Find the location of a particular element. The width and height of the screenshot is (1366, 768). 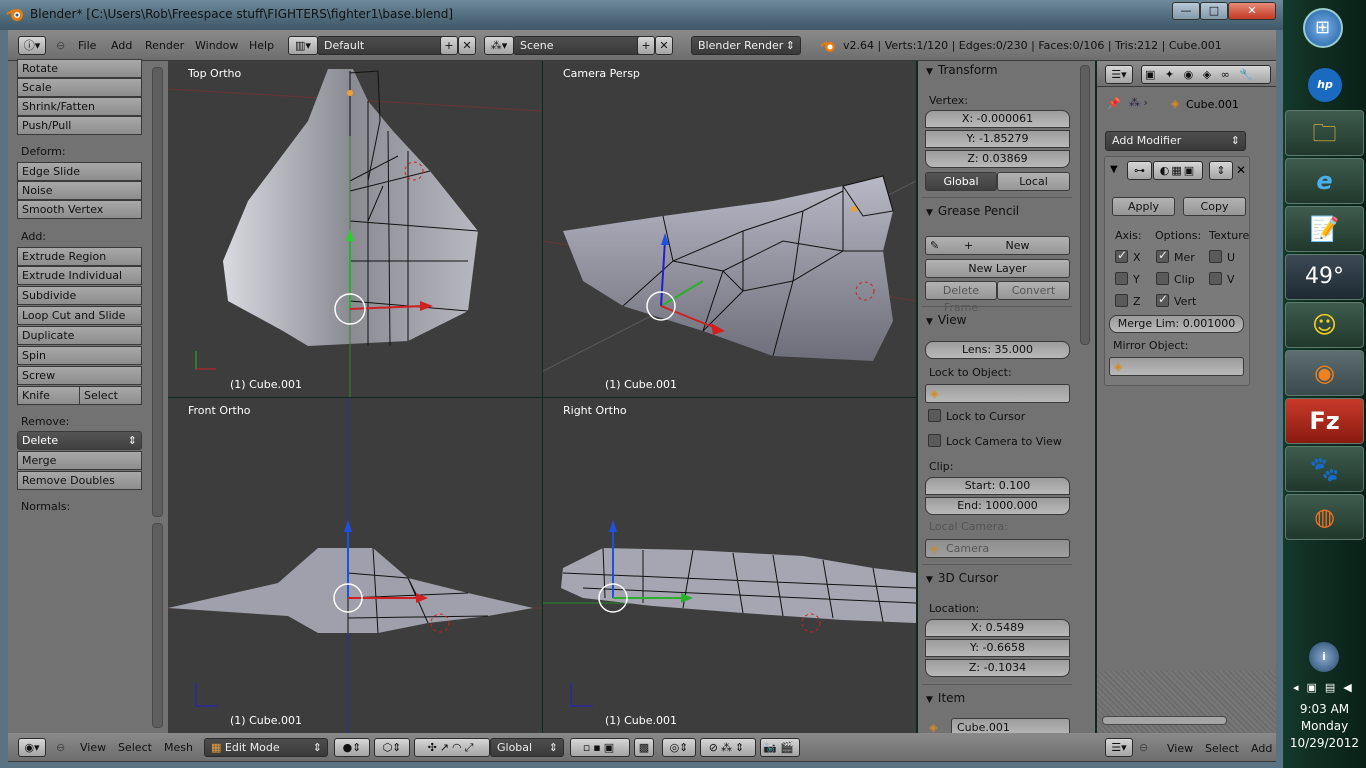

delete-frame-button: Delete Frame is located at coordinates (961, 297).